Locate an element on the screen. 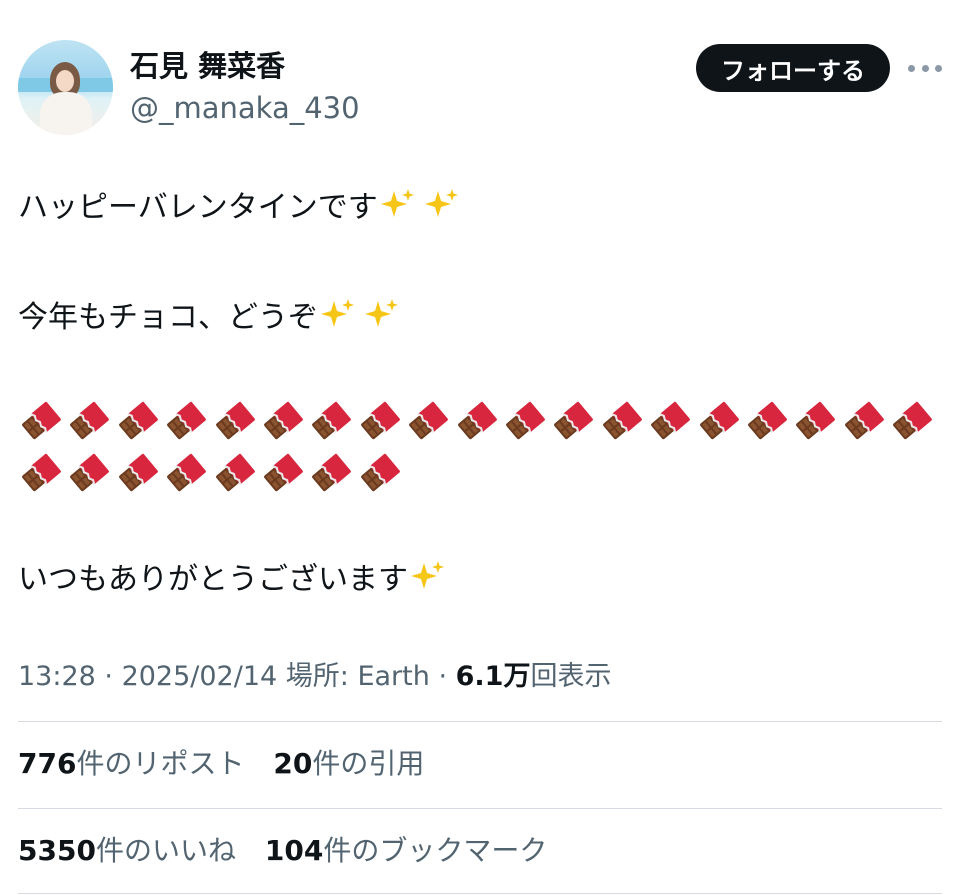 Image resolution: width=960 pixels, height=895 pixels. tweet-line-text: 今年もチョコ、どうぞ is located at coordinates (168, 317).